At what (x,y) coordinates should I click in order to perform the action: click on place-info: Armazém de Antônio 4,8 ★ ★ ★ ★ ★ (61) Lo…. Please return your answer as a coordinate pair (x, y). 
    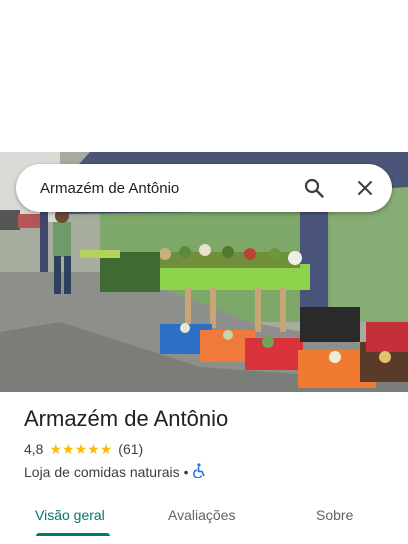
    Looking at the image, I should click on (208, 443).